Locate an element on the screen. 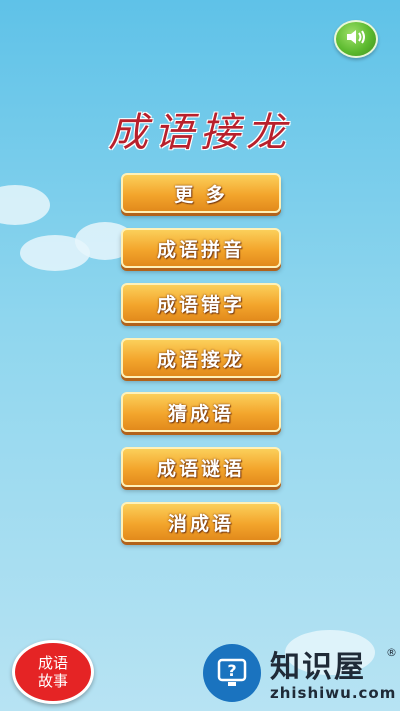 Image resolution: width=400 pixels, height=711 pixels. question-monitor-icon: ? is located at coordinates (232, 673).